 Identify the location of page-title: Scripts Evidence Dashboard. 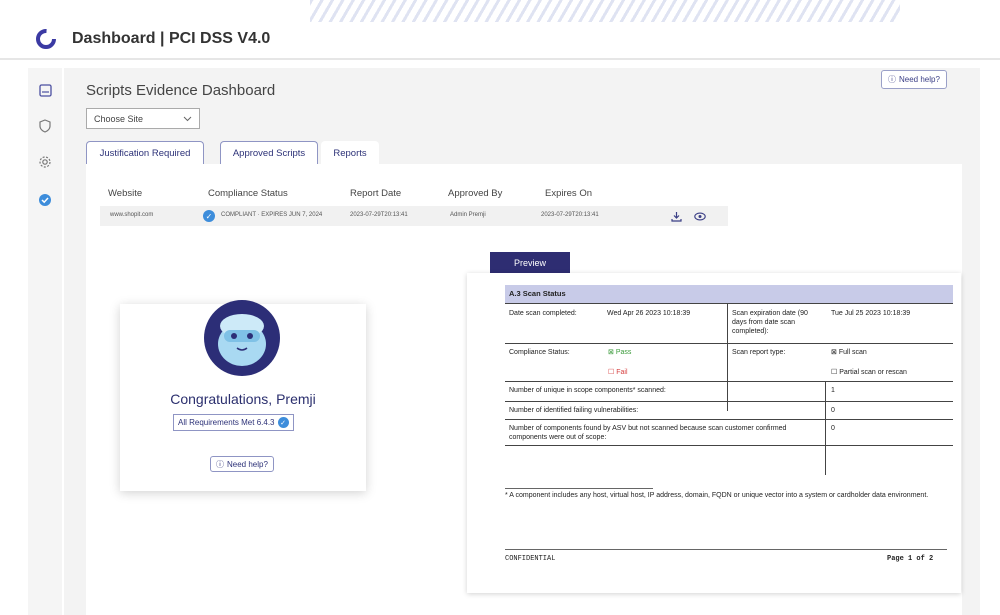
(181, 90).